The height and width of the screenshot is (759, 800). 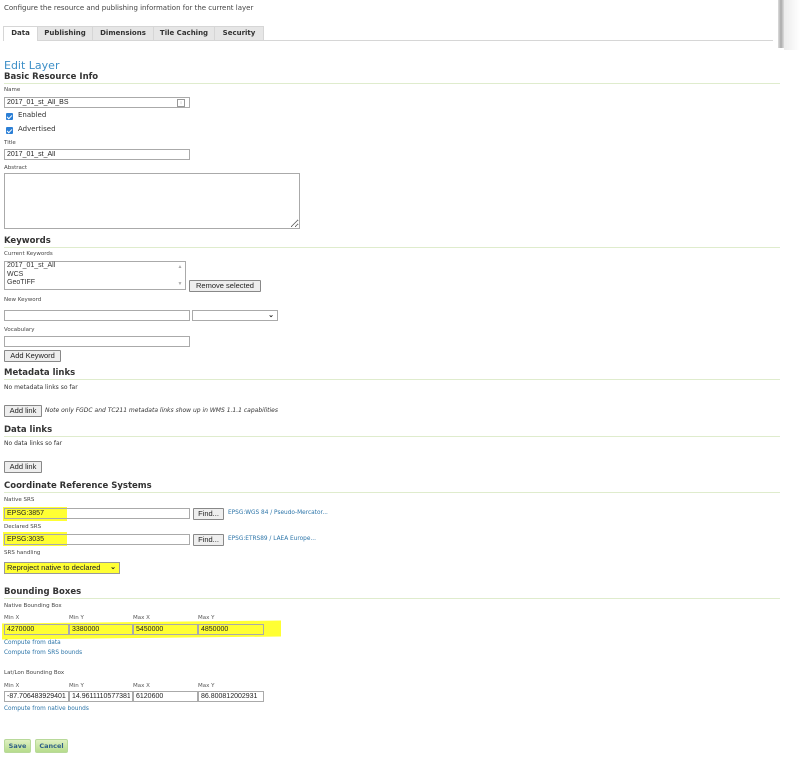 What do you see at coordinates (32, 65) in the screenshot?
I see `page-title: Edit Layer` at bounding box center [32, 65].